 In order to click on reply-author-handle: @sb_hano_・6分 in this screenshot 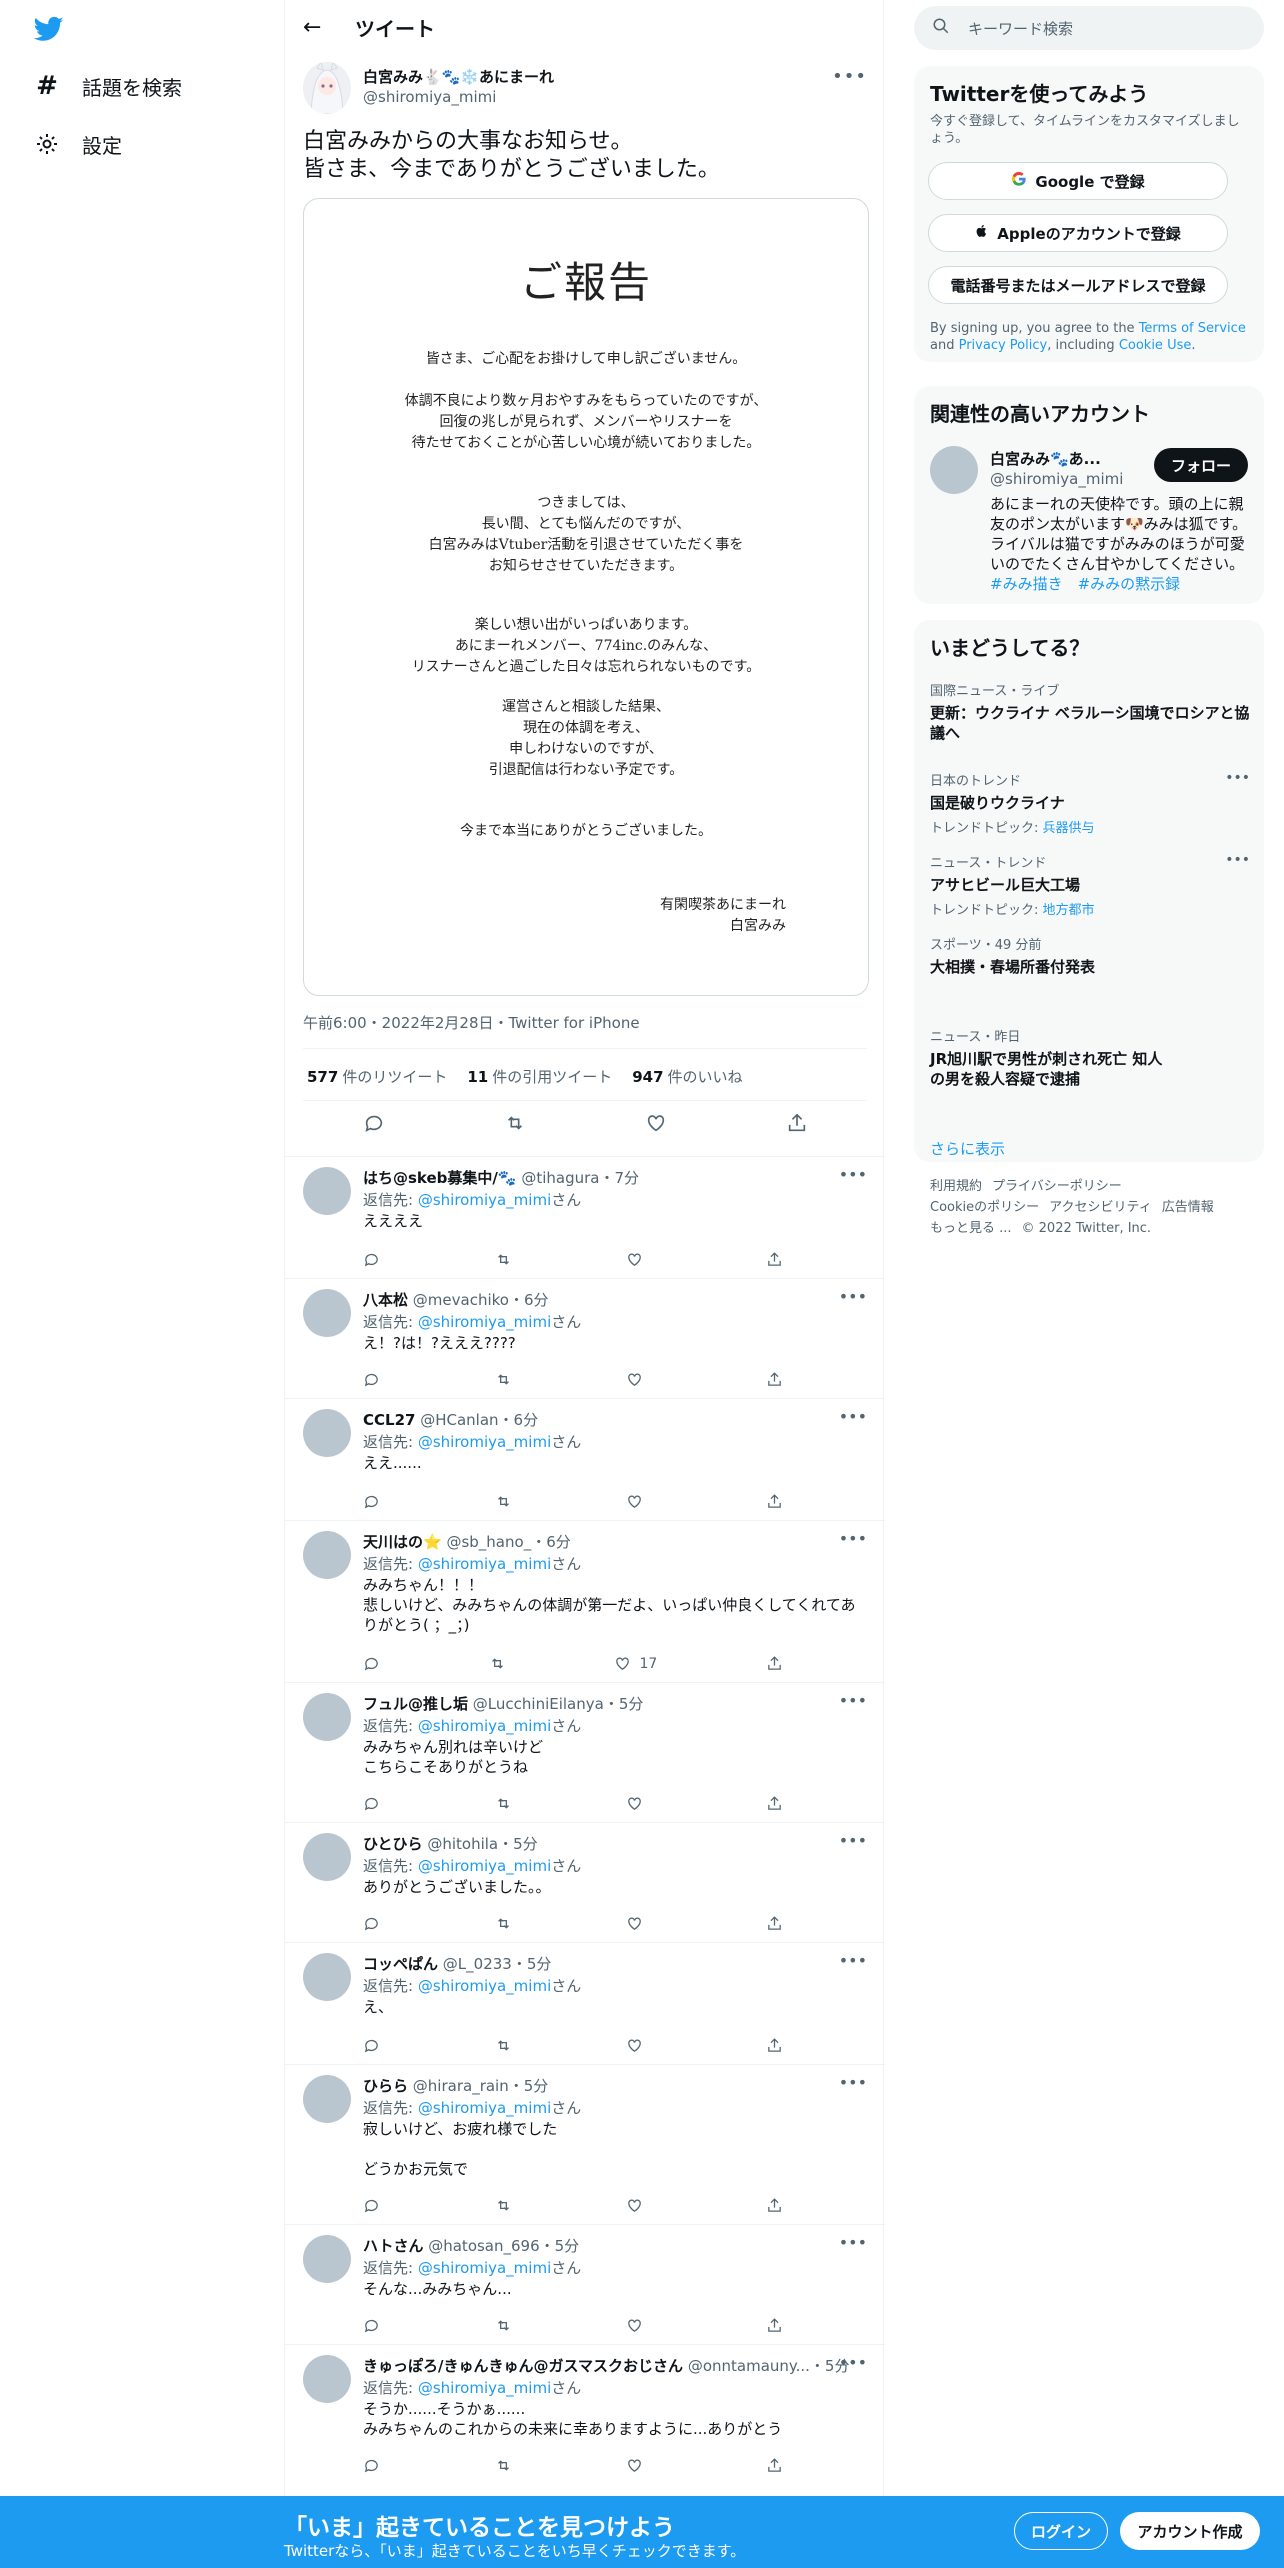, I will do `click(508, 1542)`.